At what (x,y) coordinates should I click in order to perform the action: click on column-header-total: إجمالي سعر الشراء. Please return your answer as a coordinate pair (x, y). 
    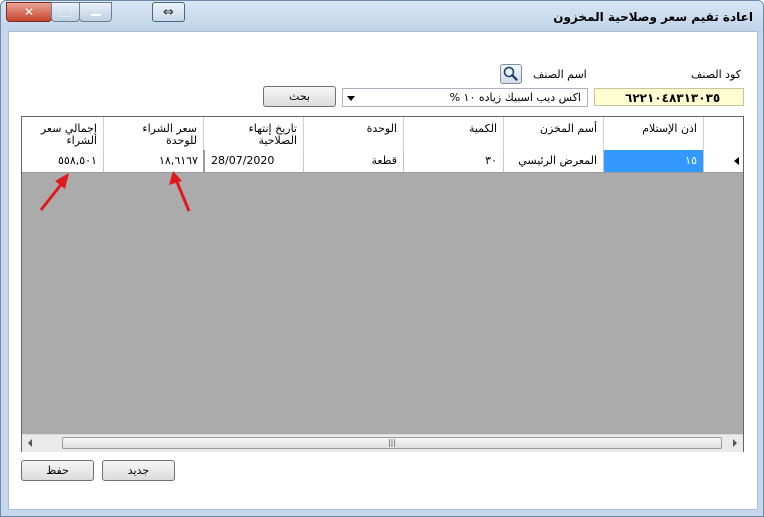
    Looking at the image, I should click on (62, 133).